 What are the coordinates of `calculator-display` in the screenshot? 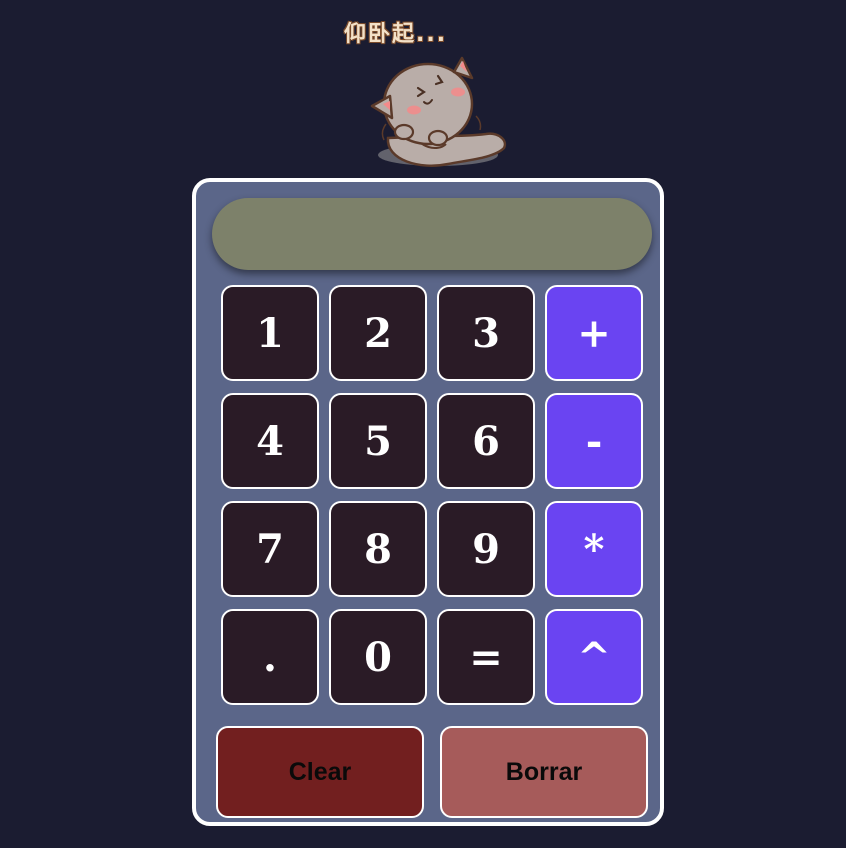 It's located at (432, 234).